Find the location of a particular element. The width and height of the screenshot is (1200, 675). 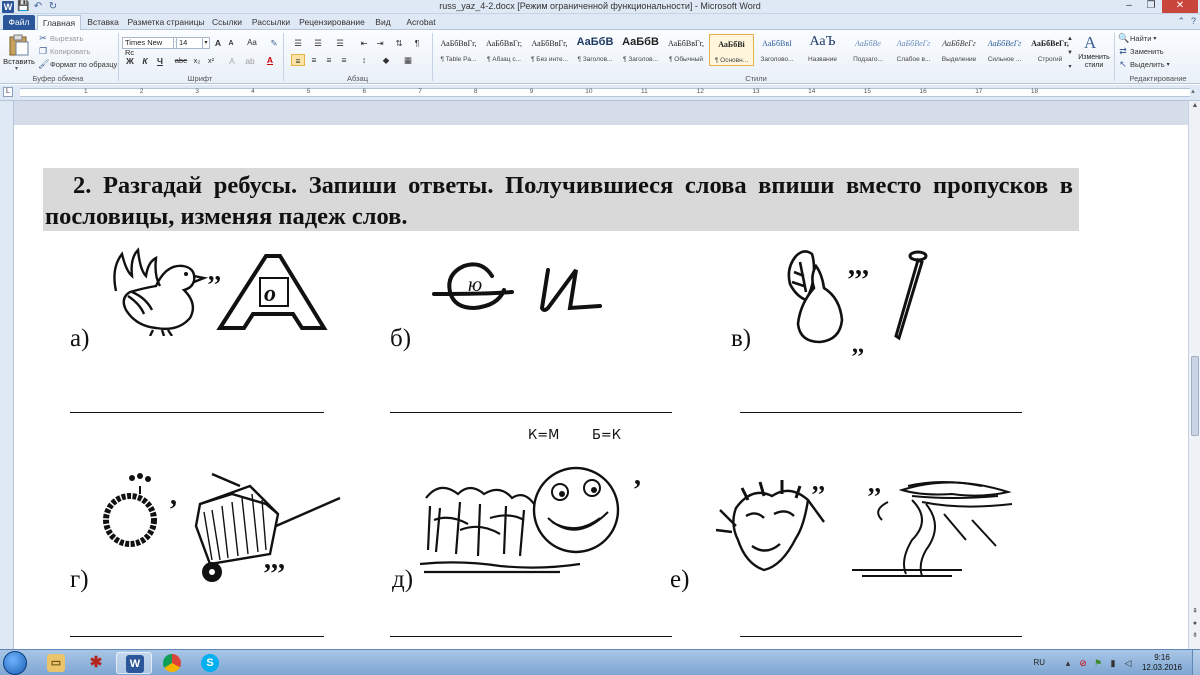

network-icon: ▮ is located at coordinates (1113, 663).